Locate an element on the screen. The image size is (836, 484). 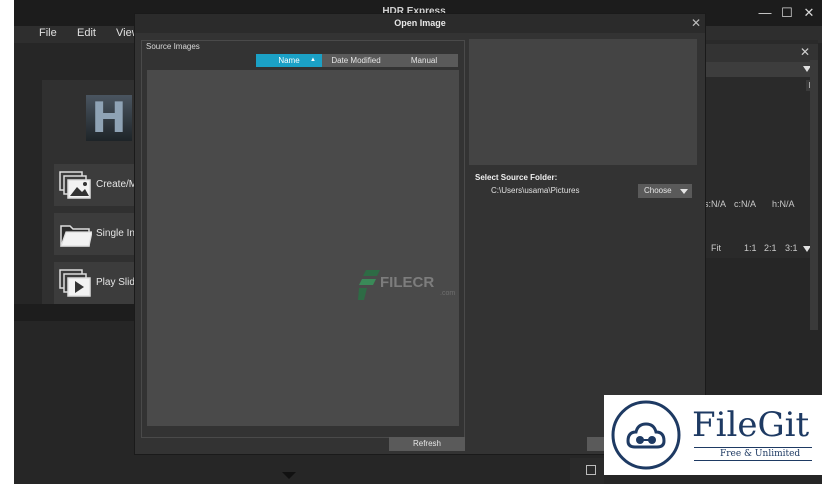
images-stack-icon is located at coordinates (75, 185).